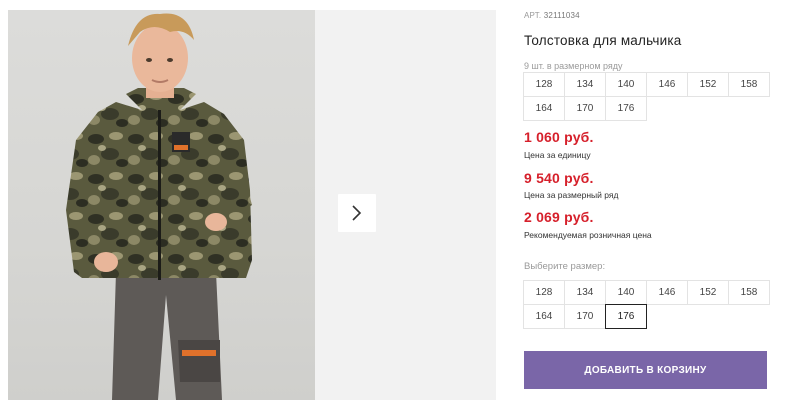 The image size is (800, 400). I want to click on article-number: АРТ. 32111034, so click(552, 15).